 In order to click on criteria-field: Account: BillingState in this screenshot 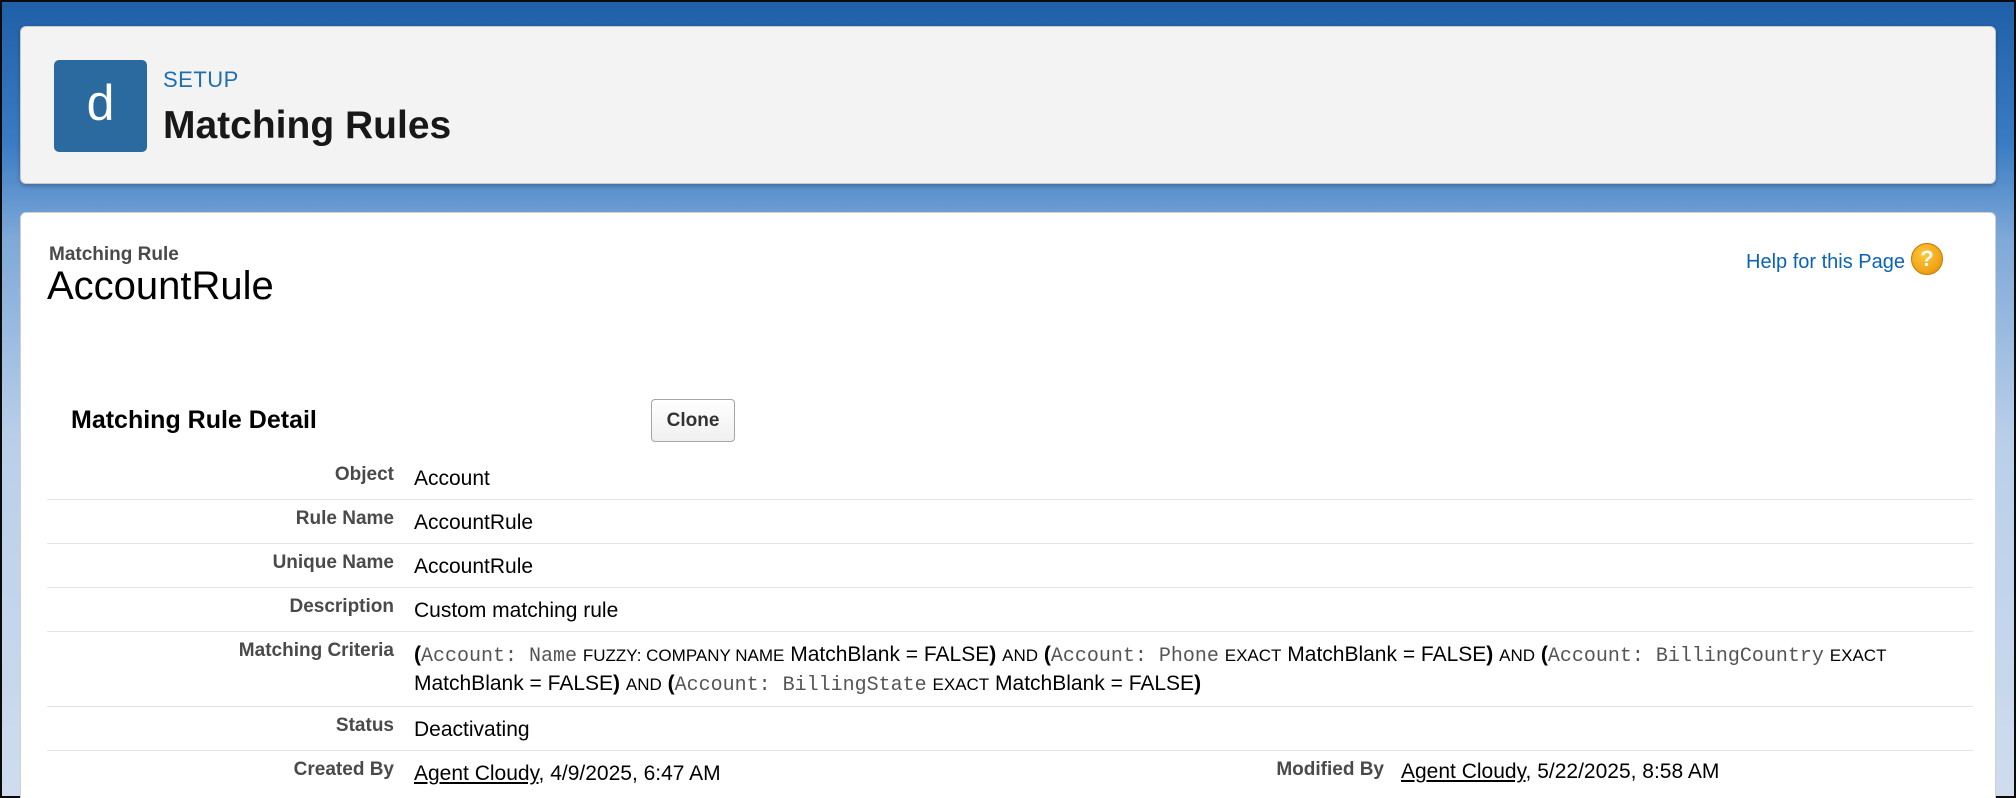, I will do `click(800, 685)`.